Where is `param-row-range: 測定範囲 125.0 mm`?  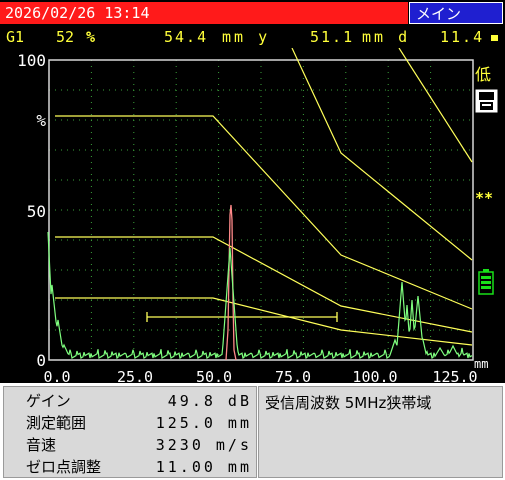
param-row-range: 測定範囲 125.0 mm is located at coordinates (130, 423).